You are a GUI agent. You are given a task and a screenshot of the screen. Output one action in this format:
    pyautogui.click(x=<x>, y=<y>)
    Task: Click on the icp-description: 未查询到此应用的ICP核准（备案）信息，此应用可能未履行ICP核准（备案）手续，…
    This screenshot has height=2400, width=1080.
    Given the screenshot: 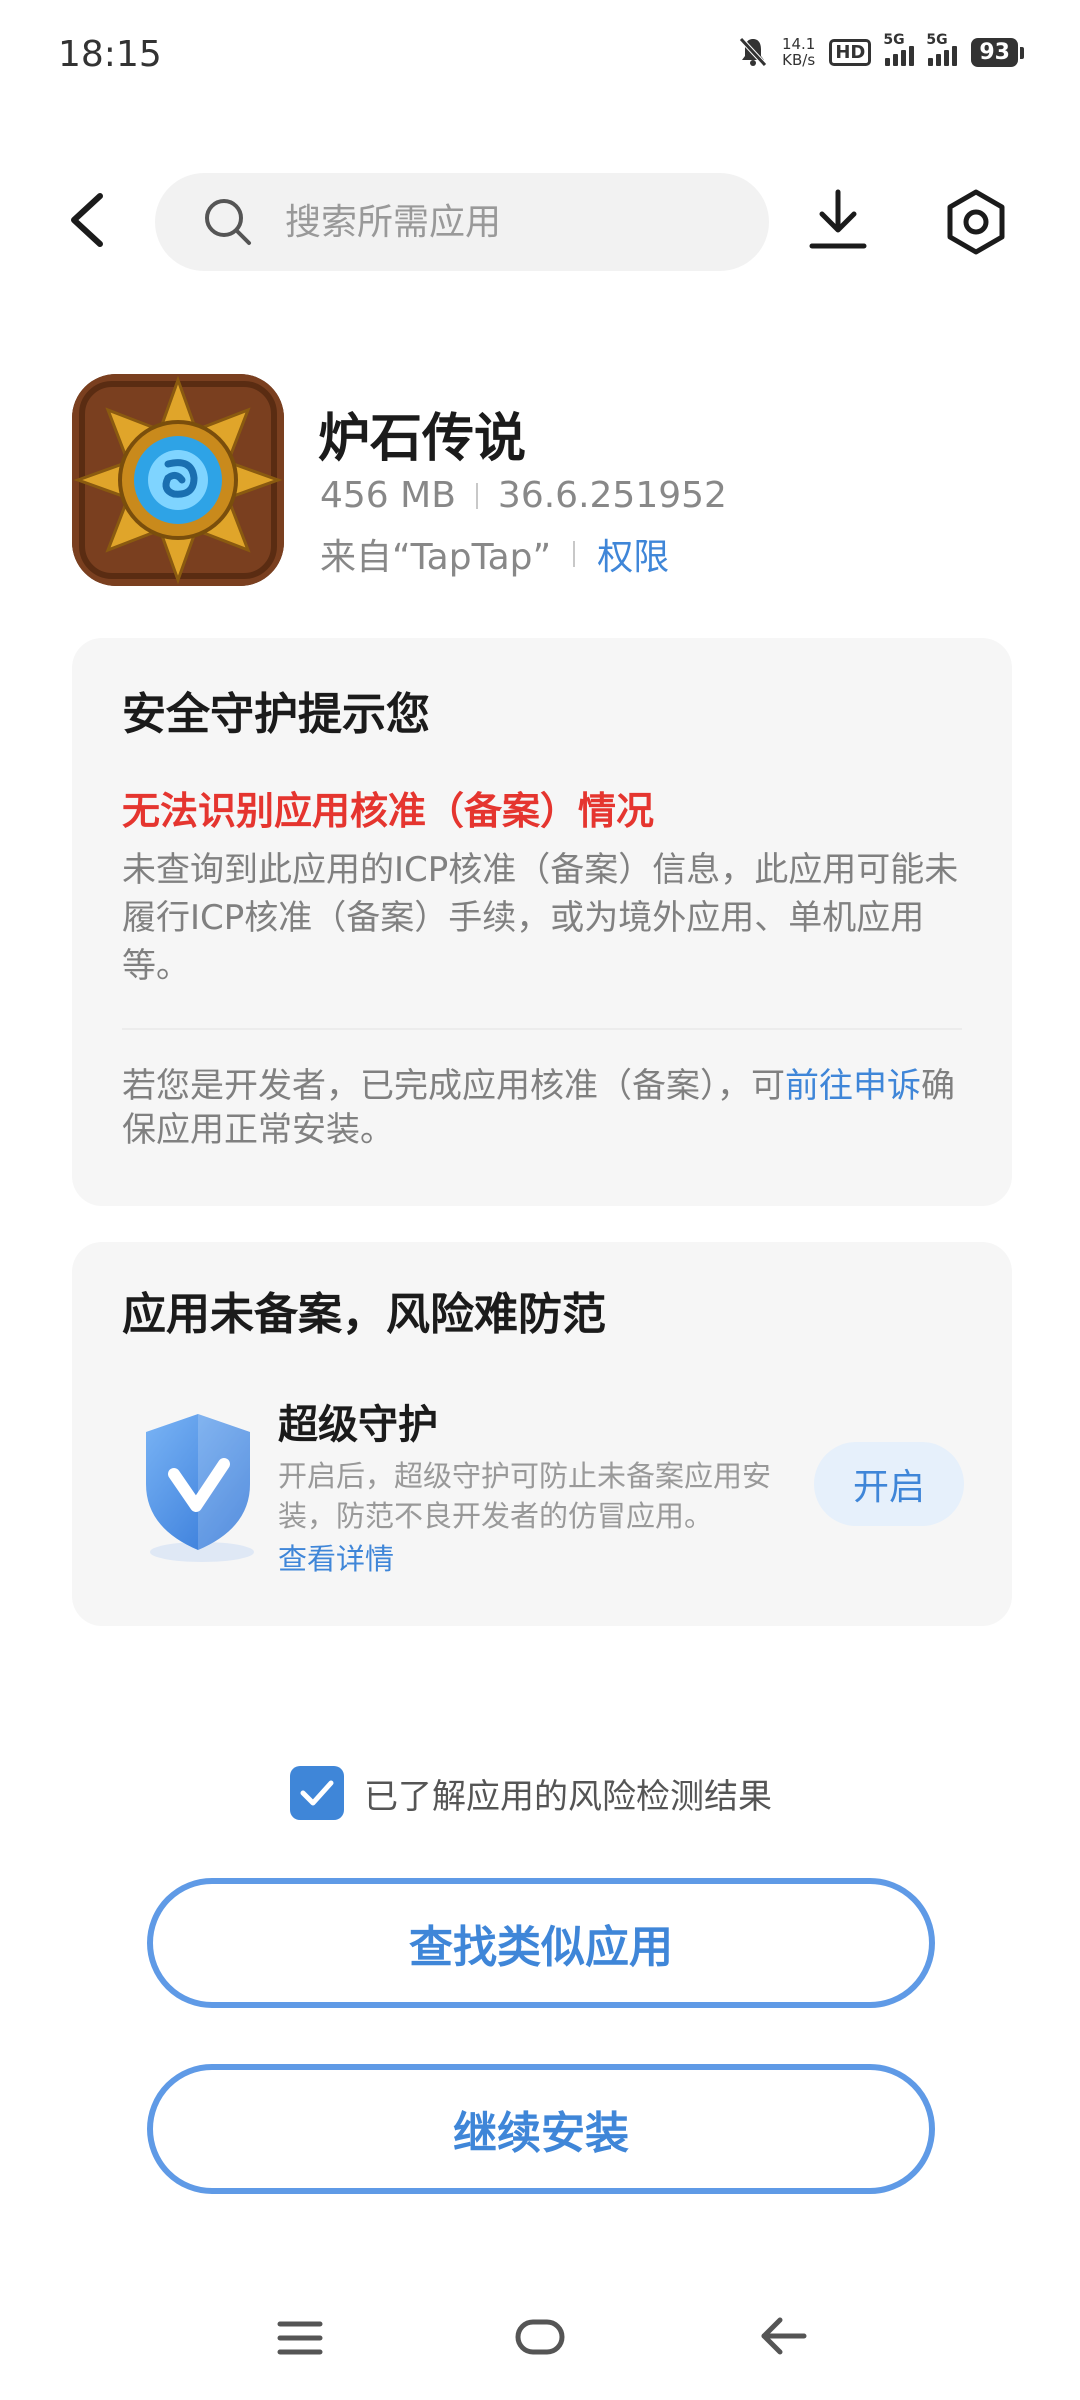 What is the action you would take?
    pyautogui.click(x=540, y=918)
    